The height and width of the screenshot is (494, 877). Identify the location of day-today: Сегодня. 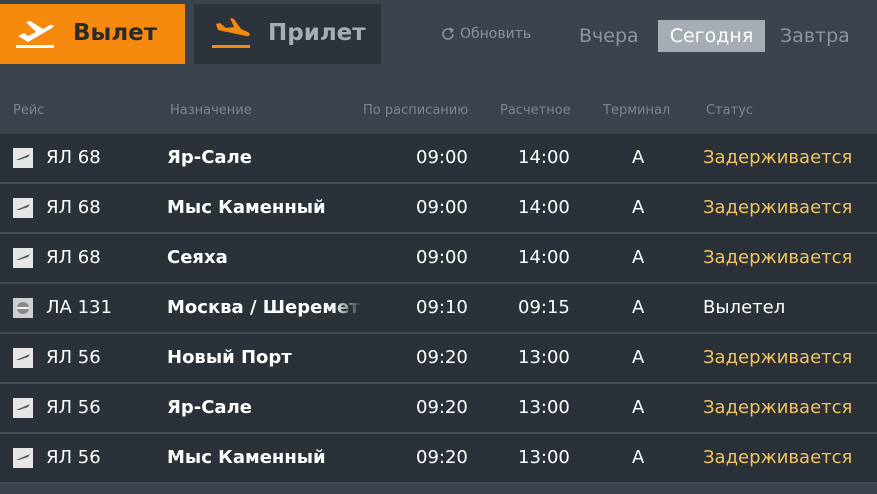
(711, 36).